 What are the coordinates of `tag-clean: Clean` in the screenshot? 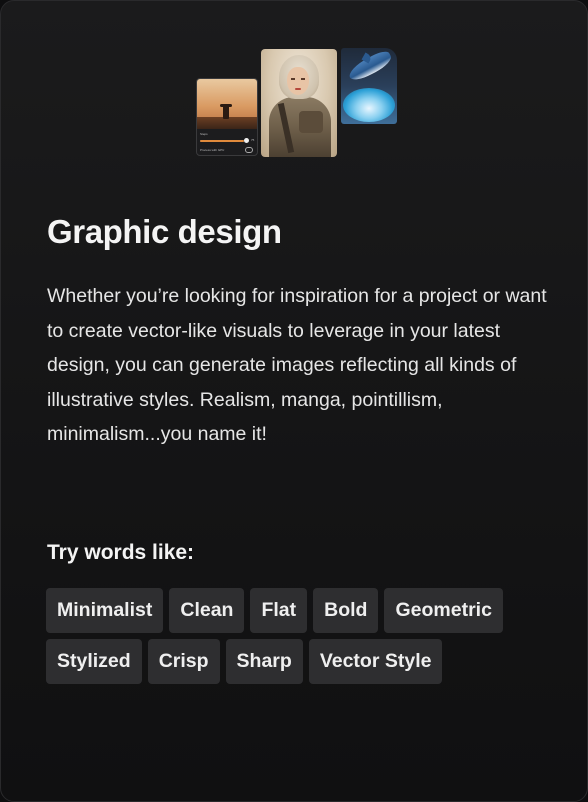 It's located at (207, 610).